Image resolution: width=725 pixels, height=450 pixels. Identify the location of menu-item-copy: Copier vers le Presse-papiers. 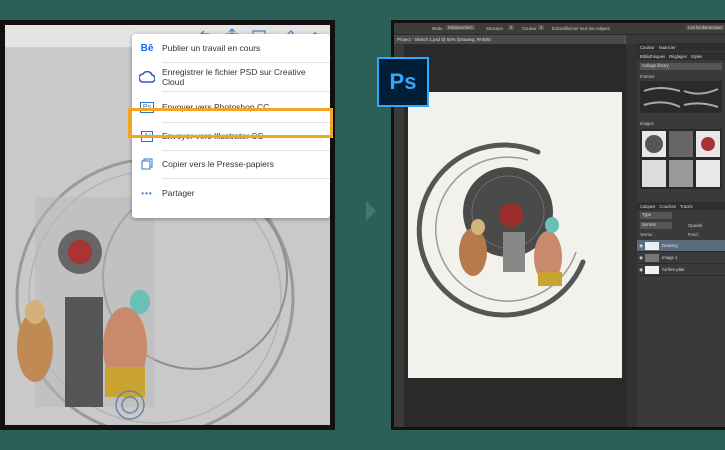
(231, 164).